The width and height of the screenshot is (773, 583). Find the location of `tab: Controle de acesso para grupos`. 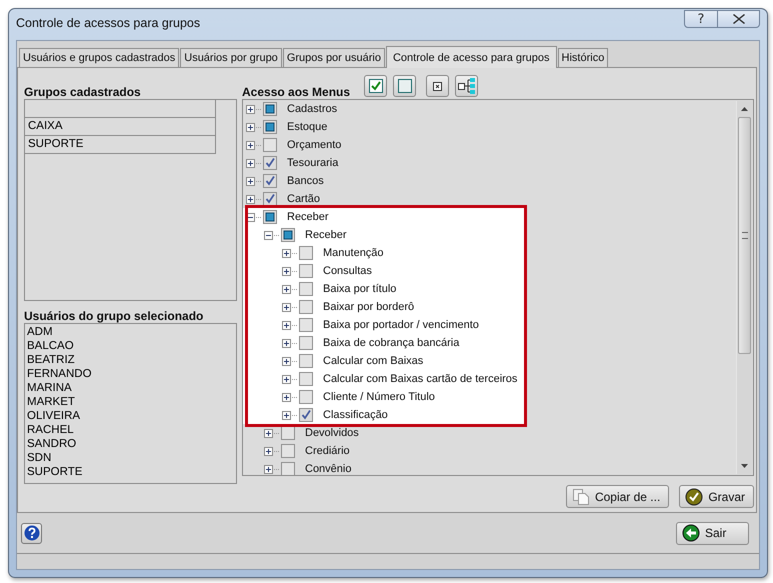

tab: Controle de acesso para grupos is located at coordinates (471, 57).